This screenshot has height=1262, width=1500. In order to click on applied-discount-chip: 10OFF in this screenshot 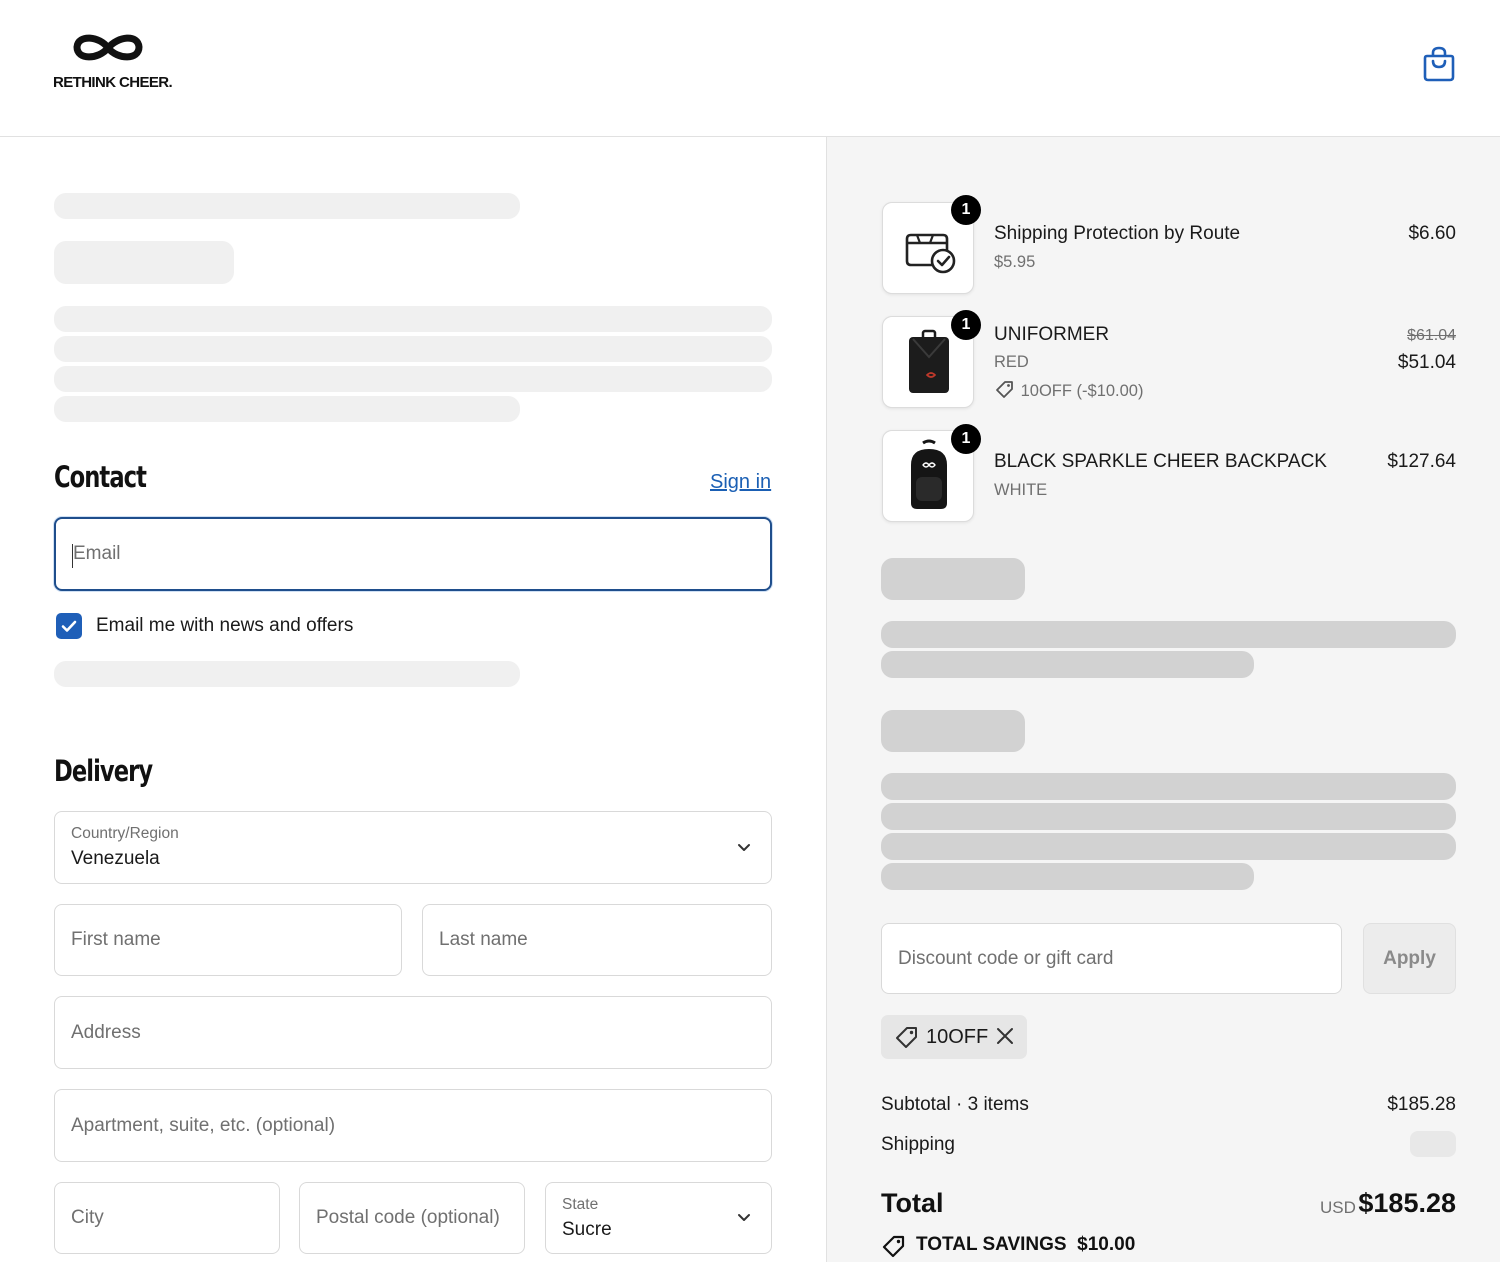, I will do `click(954, 1037)`.